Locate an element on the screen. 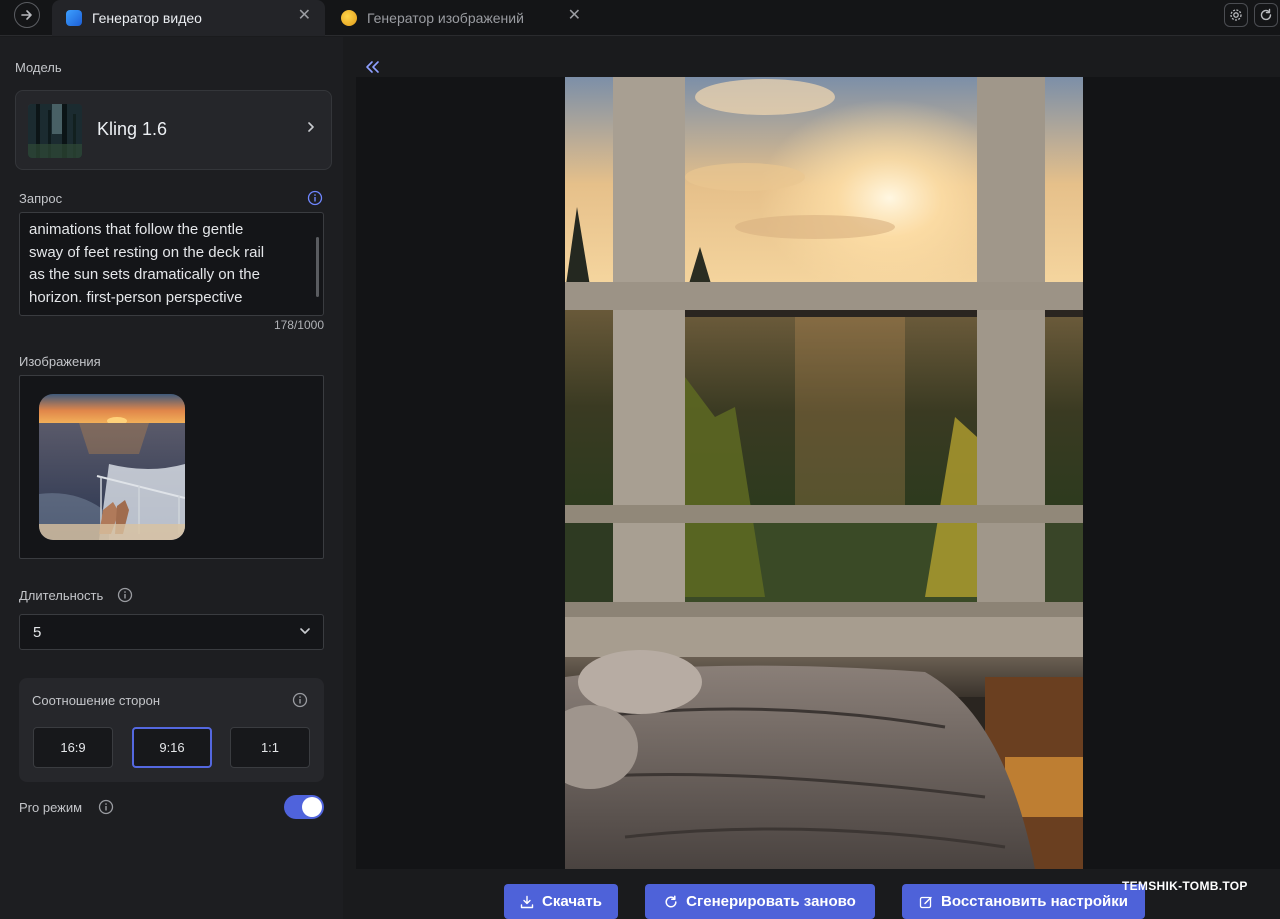  prompt-label: Запрос is located at coordinates (41, 198).